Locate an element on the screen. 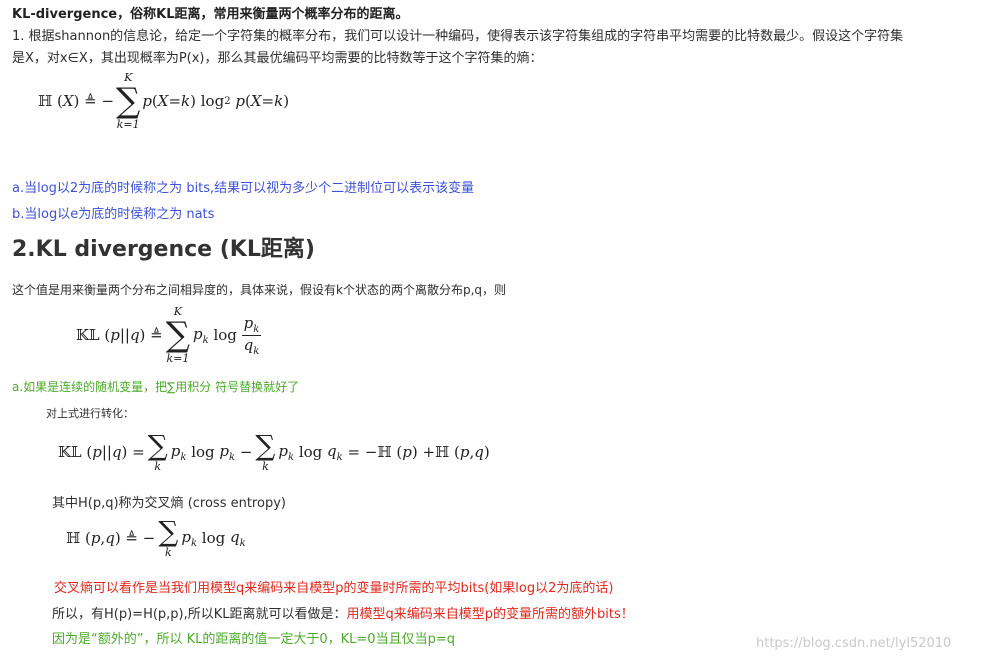  note-nats: b.当log以e为底的时侯称之为 nats is located at coordinates (113, 214).